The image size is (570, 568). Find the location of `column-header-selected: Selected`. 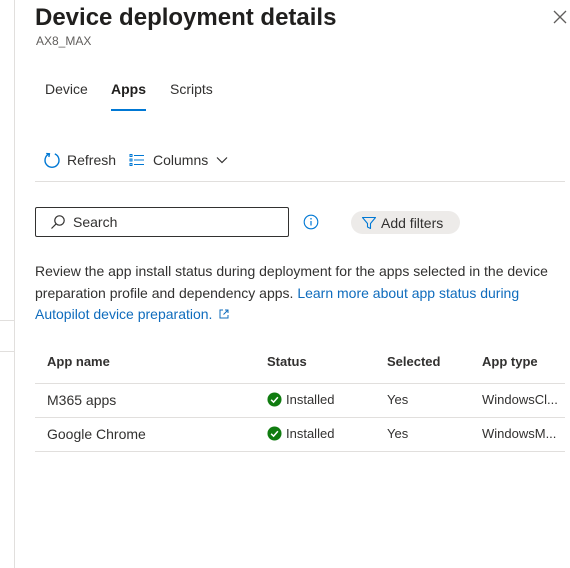

column-header-selected: Selected is located at coordinates (413, 361).